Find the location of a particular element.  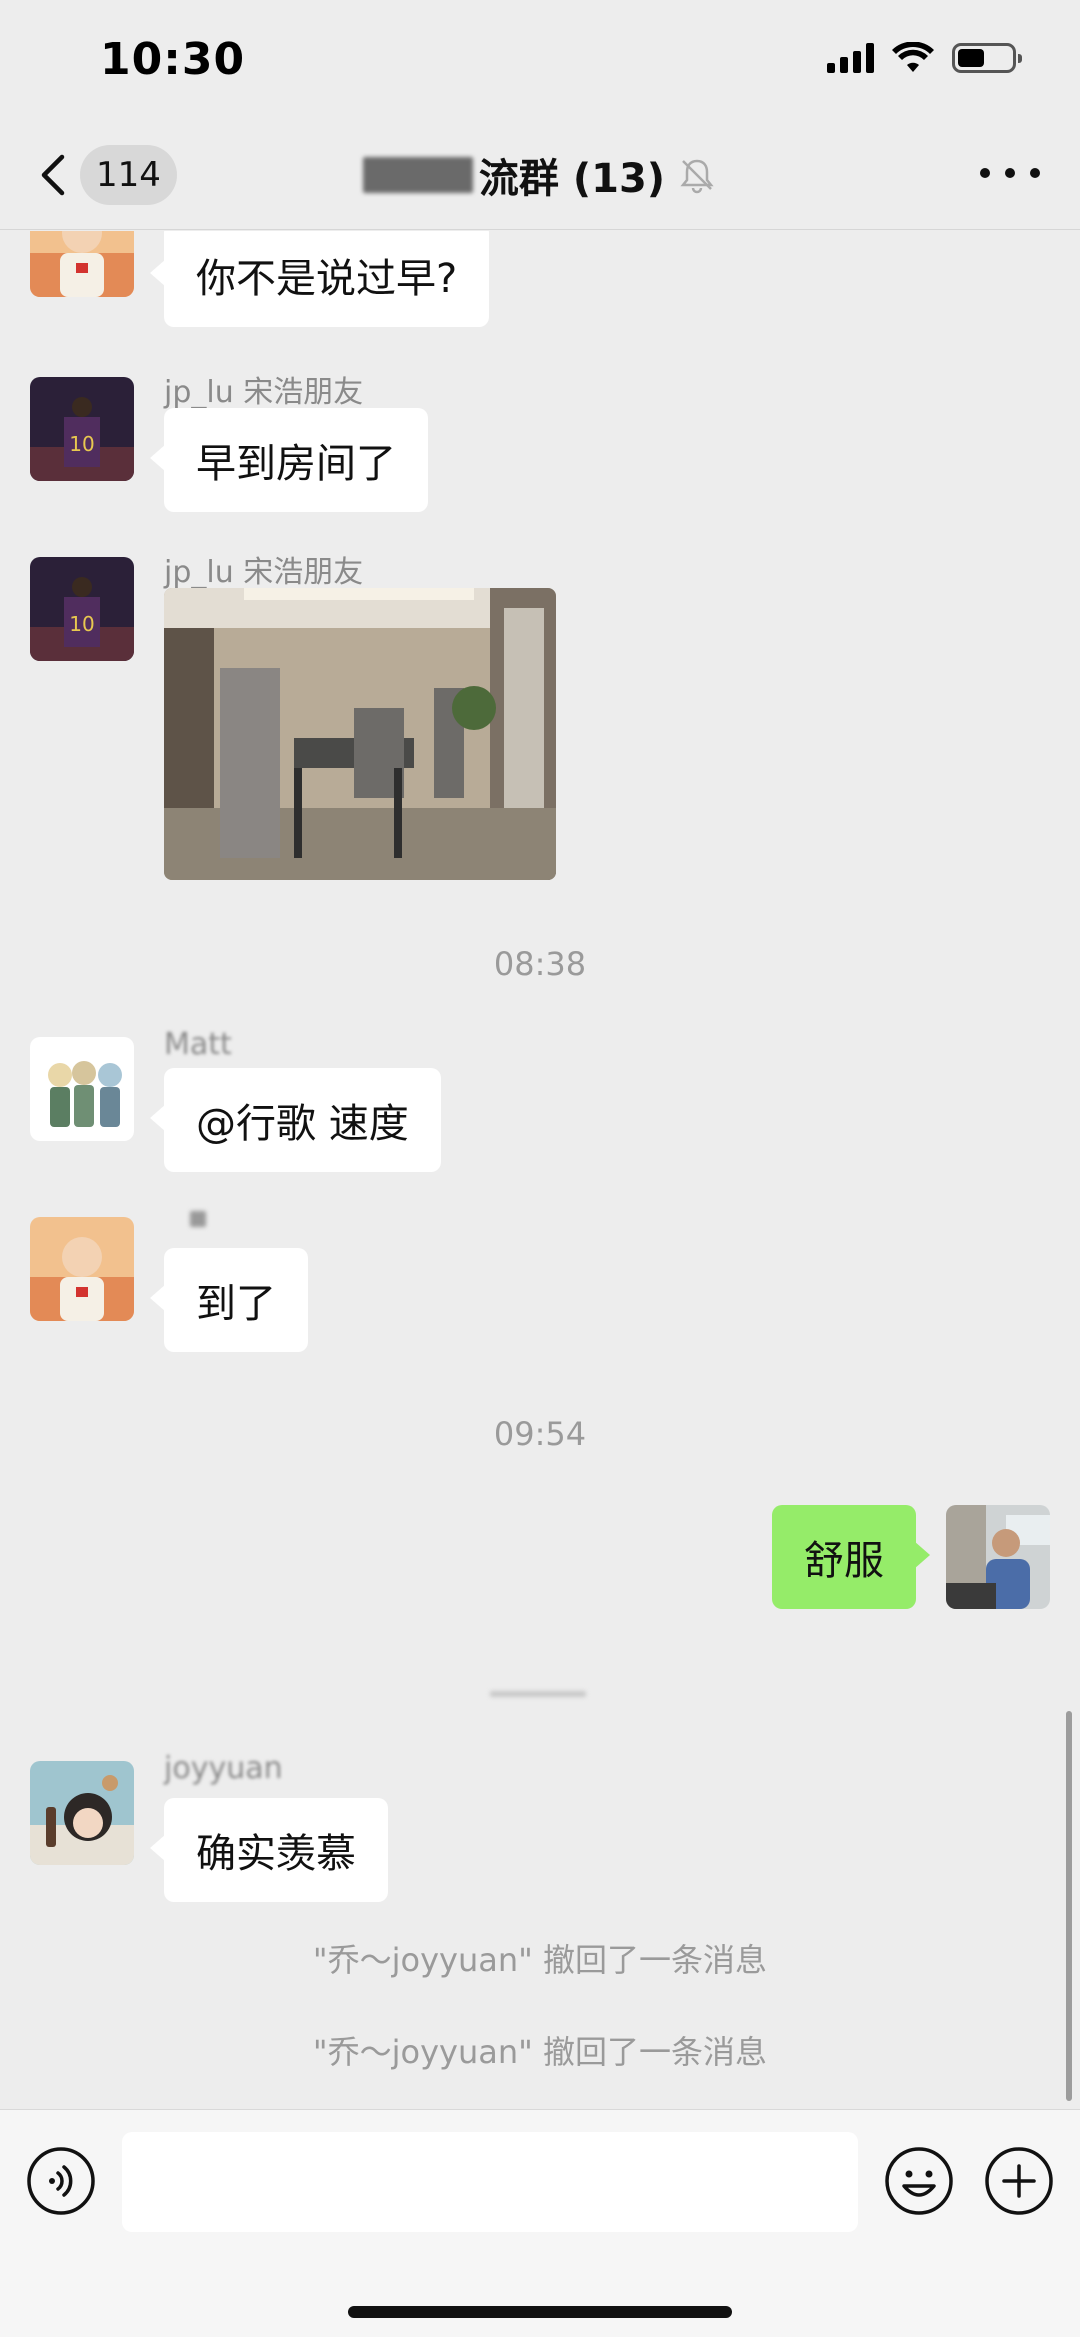

cellular-signal-icon is located at coordinates (850, 58).